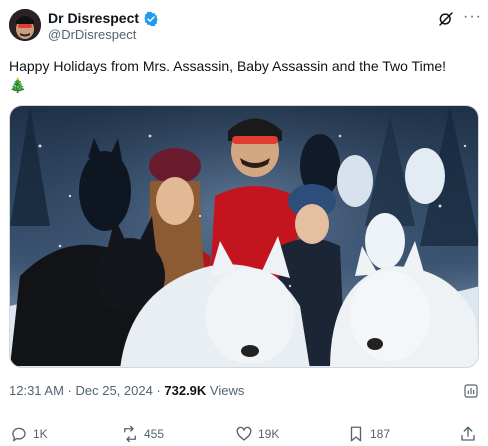  I want to click on tweet-actions: 1K 455 19K 187, so click(244, 435).